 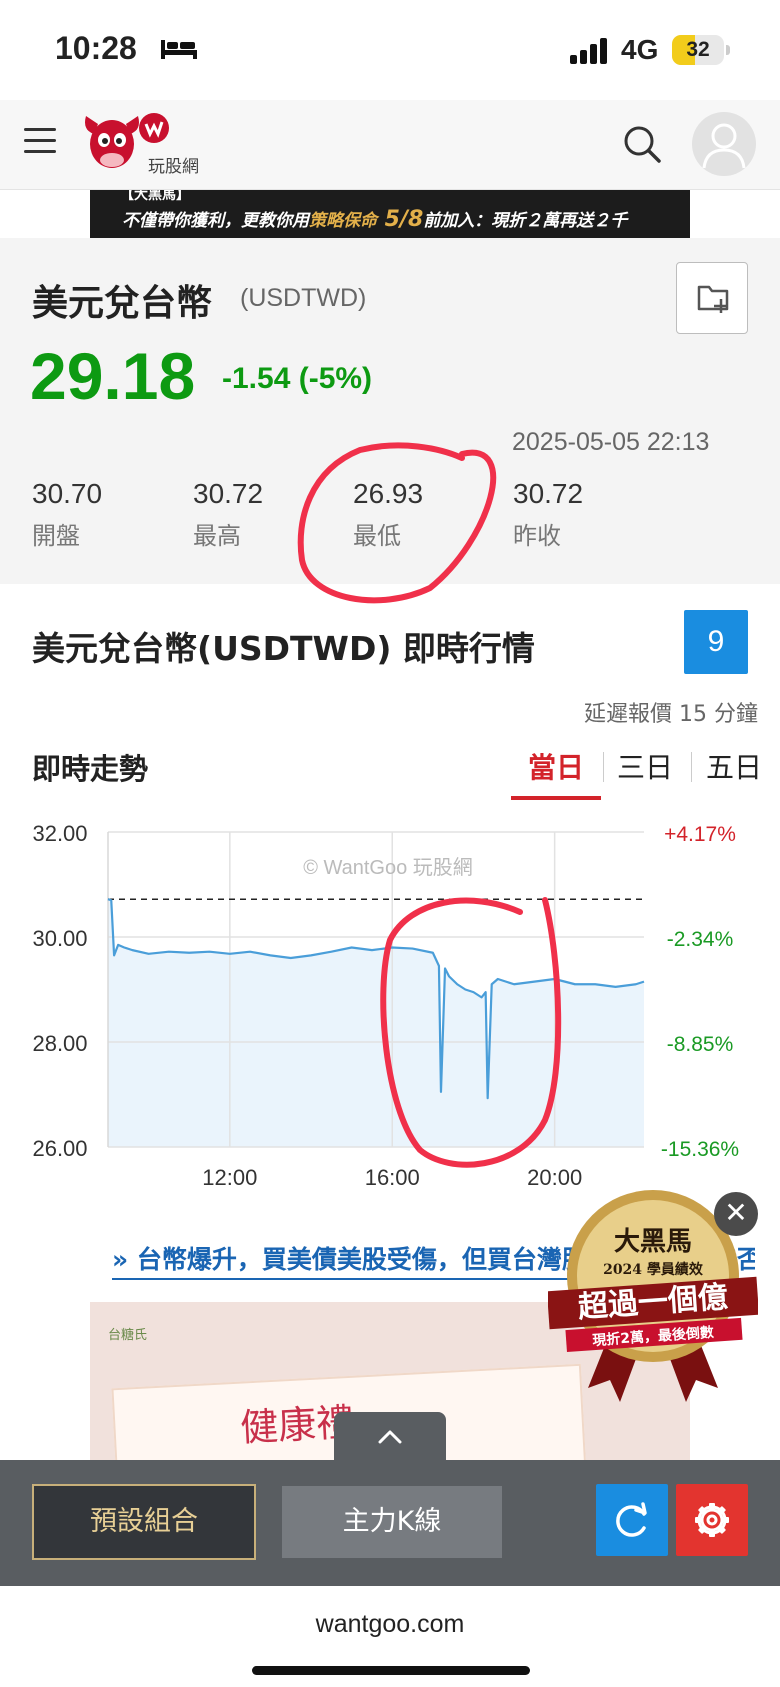 I want to click on browser-footer: wantgoo.com, so click(x=390, y=1636).